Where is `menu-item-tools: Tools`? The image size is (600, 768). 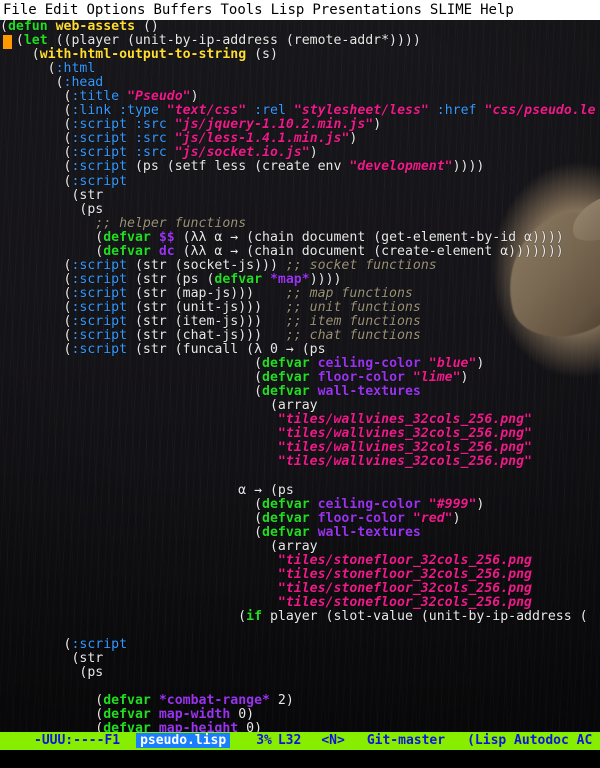
menu-item-tools: Tools is located at coordinates (241, 10).